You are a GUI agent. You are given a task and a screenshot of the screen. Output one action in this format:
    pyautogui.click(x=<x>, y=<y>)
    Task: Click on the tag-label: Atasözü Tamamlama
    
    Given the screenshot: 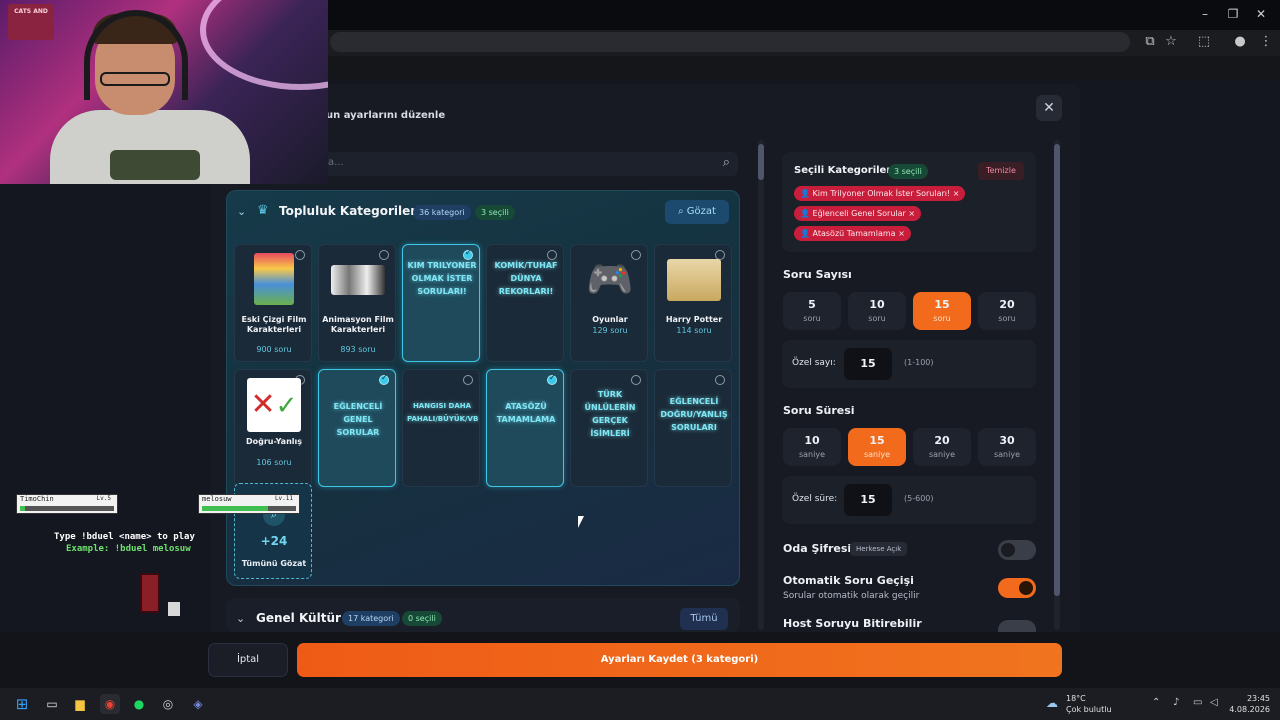 What is the action you would take?
    pyautogui.click(x=854, y=233)
    